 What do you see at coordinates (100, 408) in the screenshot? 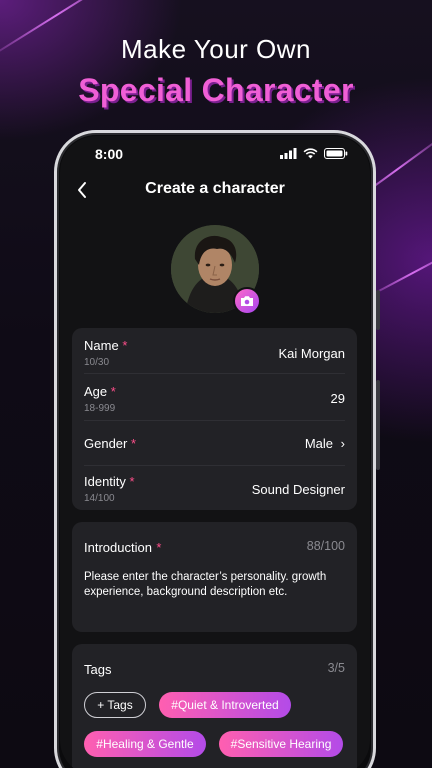
I see `age-range: 18-999` at bounding box center [100, 408].